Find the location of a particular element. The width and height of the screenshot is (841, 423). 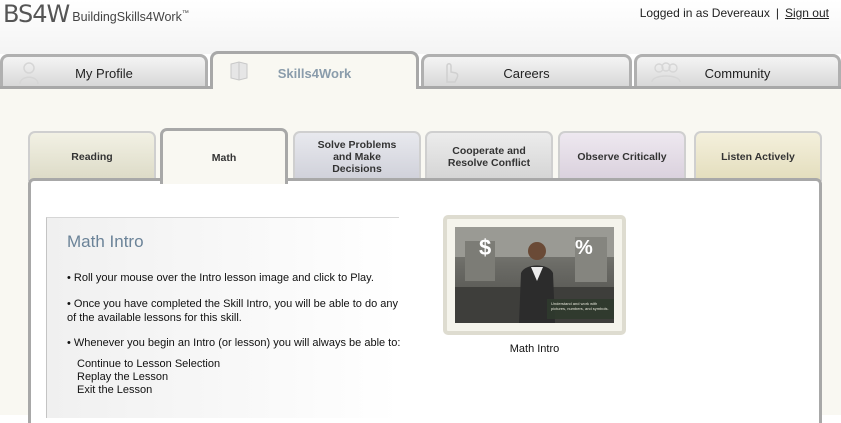

tab-community: Community is located at coordinates (737, 70).